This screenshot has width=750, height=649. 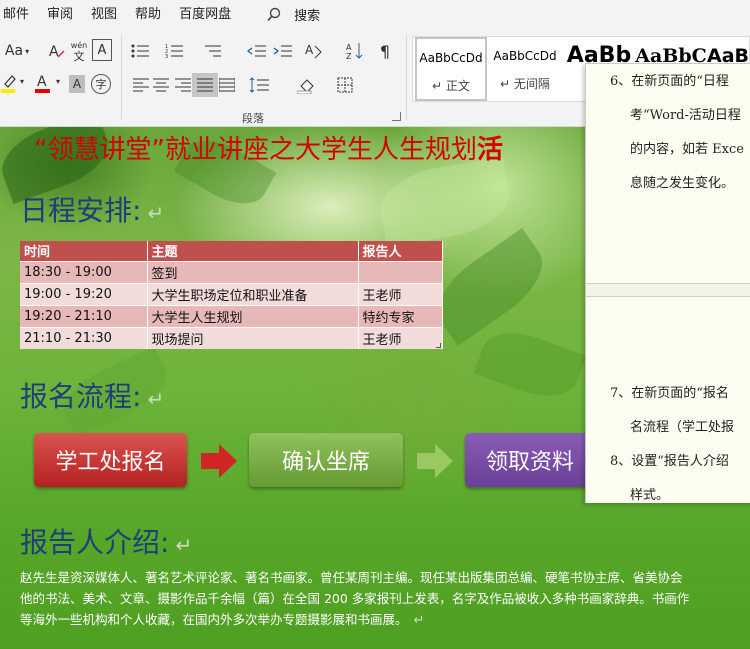 What do you see at coordinates (355, 51) in the screenshot?
I see `sort-icon: AZ` at bounding box center [355, 51].